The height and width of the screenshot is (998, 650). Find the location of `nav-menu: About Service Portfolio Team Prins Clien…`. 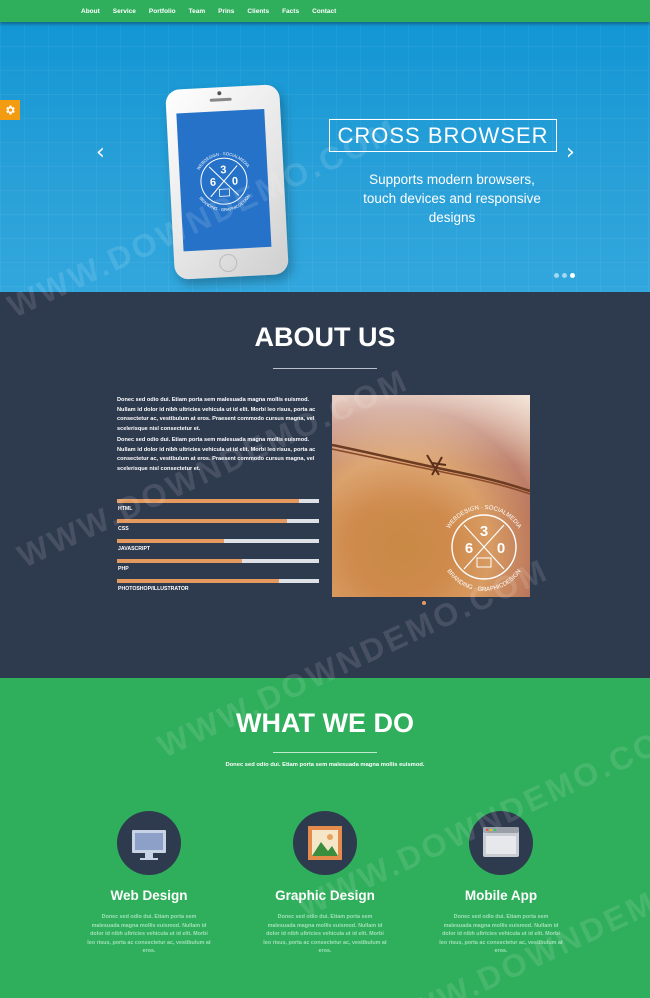

nav-menu: About Service Portfolio Team Prins Clien… is located at coordinates (215, 11).